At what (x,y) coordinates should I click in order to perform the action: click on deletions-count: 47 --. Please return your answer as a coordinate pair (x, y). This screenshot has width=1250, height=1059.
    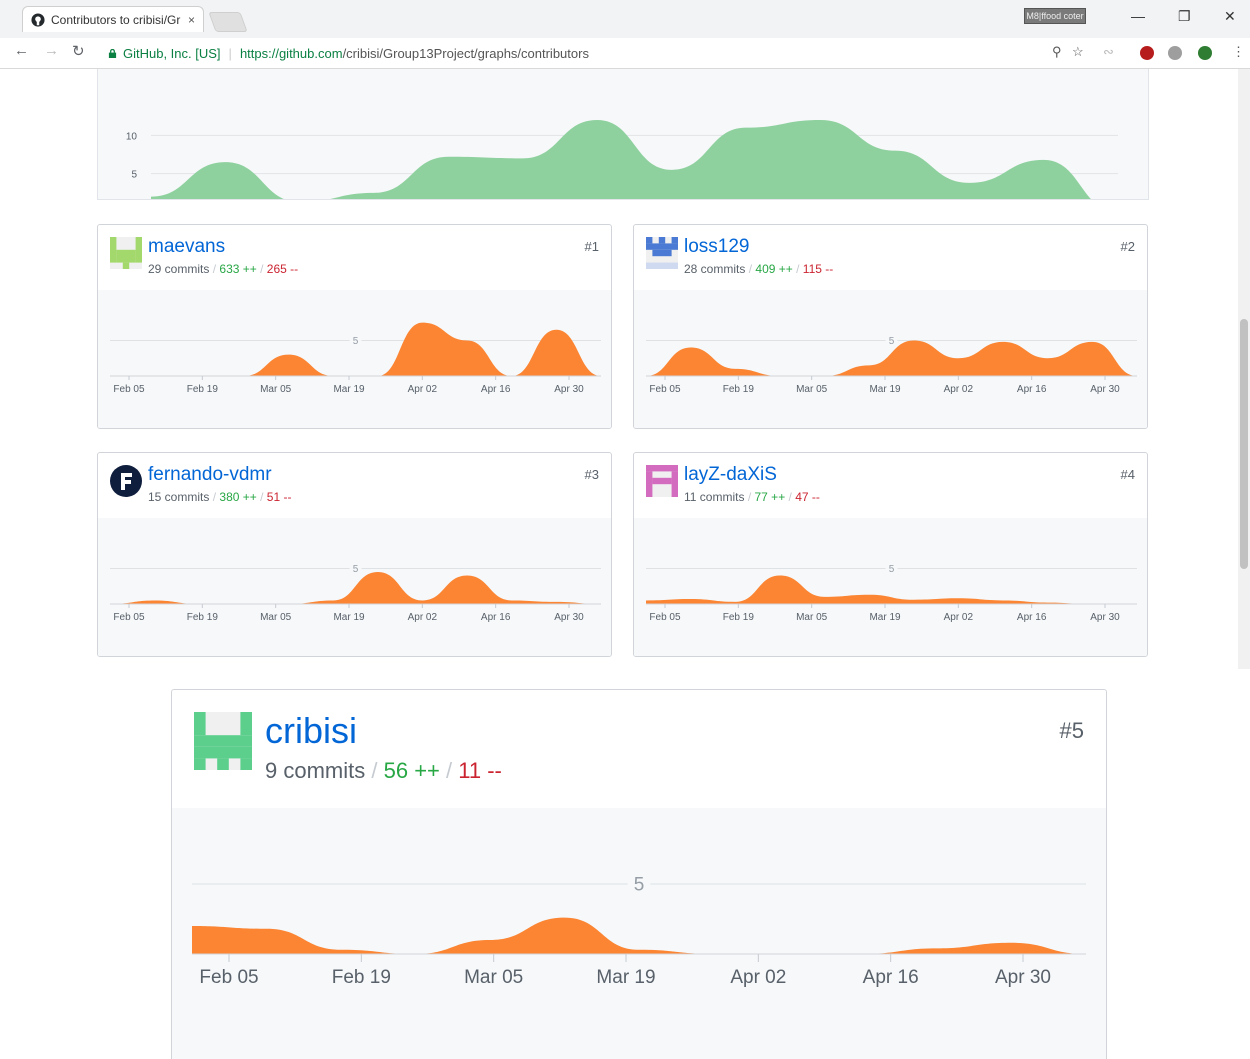
    Looking at the image, I should click on (807, 497).